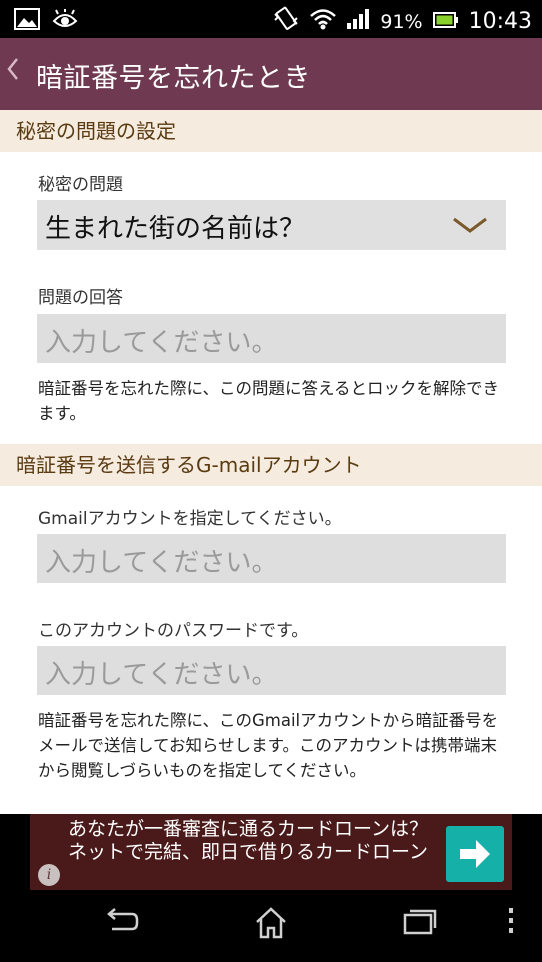  I want to click on nav-recents-icon, so click(420, 923).